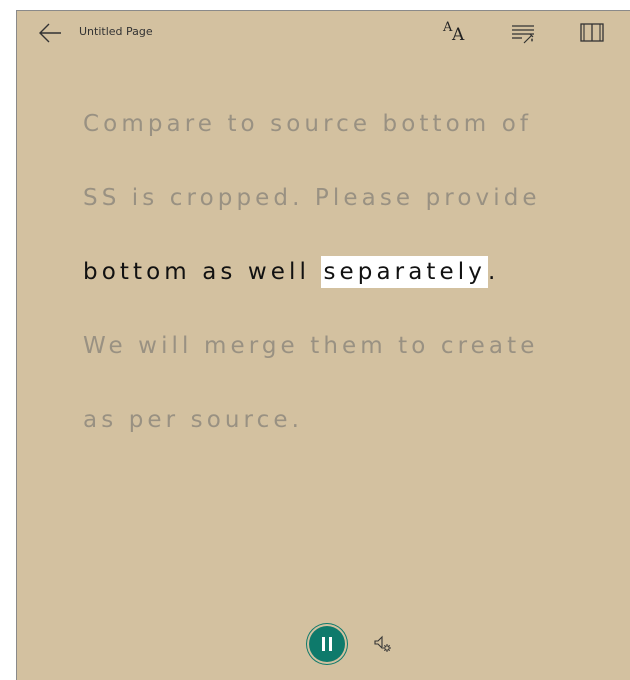 The image size is (630, 680). I want to click on highlighted-word: separately, so click(404, 272).